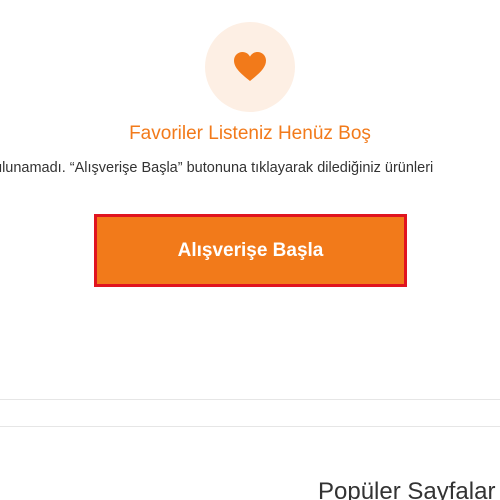  I want to click on start-shopping-button: Alışverişe Başla, so click(250, 250).